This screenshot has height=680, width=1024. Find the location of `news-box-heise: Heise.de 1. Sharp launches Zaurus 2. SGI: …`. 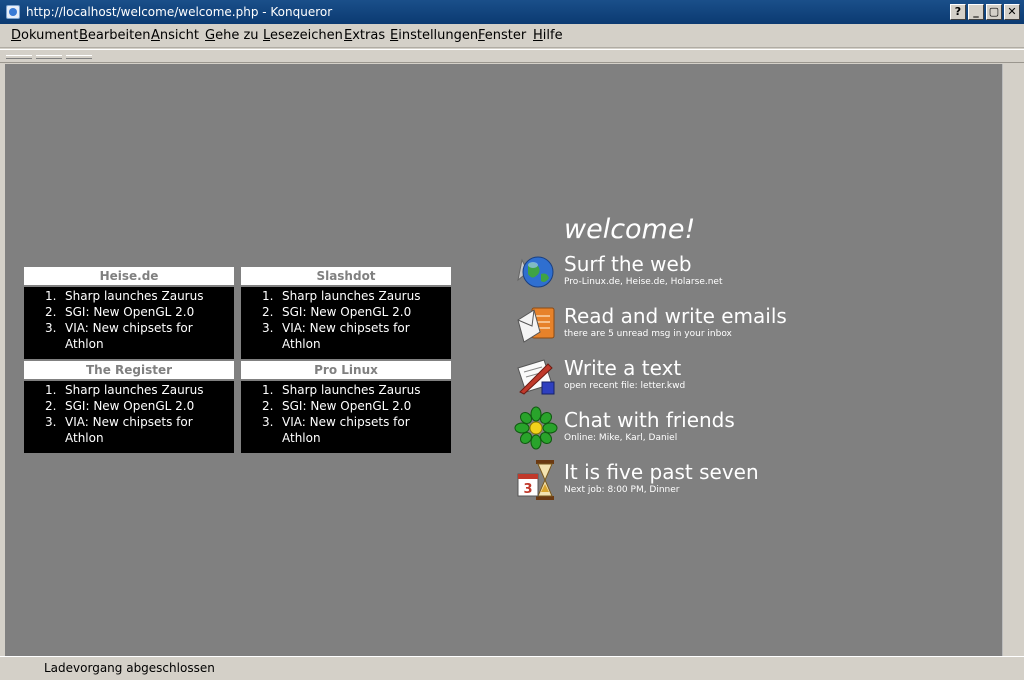

news-box-heise: Heise.de 1. Sharp launches Zaurus 2. SGI: … is located at coordinates (129, 313).